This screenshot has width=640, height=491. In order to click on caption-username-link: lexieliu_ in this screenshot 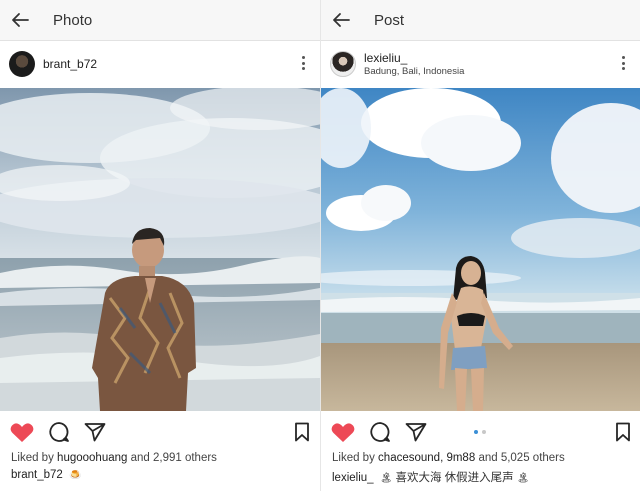, I will do `click(353, 478)`.